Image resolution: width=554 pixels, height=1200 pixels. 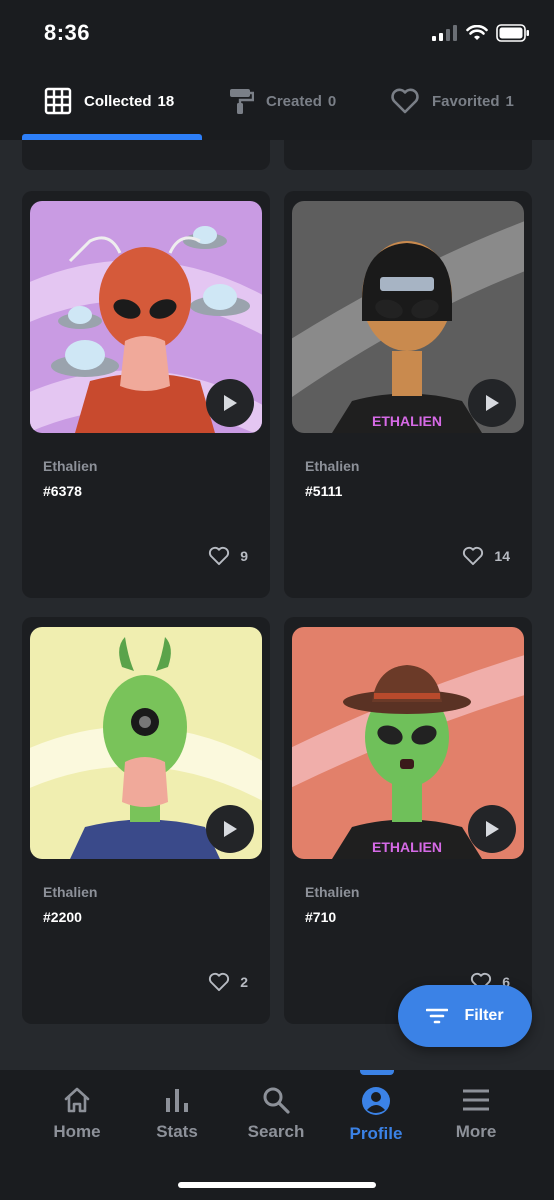 I want to click on nav-active-indicator, so click(x=377, y=1072).